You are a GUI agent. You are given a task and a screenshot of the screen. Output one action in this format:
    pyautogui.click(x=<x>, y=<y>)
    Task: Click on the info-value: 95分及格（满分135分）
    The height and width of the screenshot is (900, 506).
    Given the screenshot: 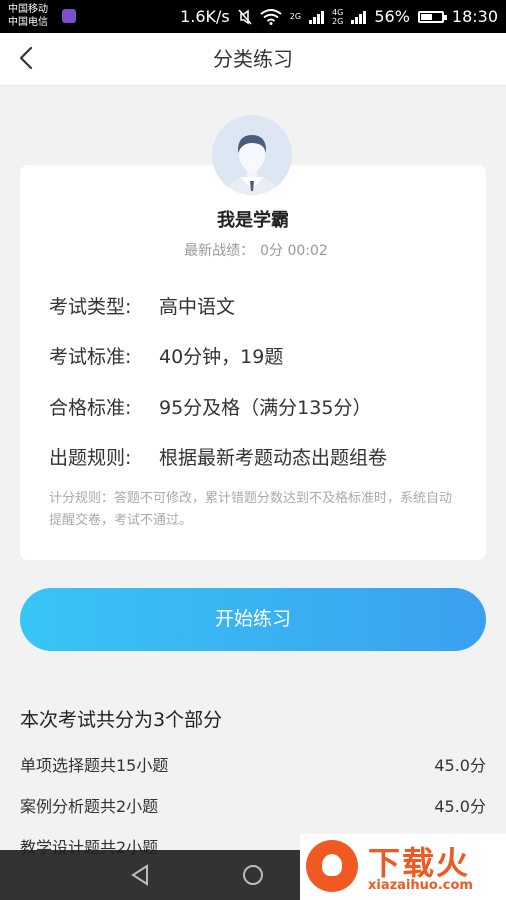 What is the action you would take?
    pyautogui.click(x=265, y=408)
    